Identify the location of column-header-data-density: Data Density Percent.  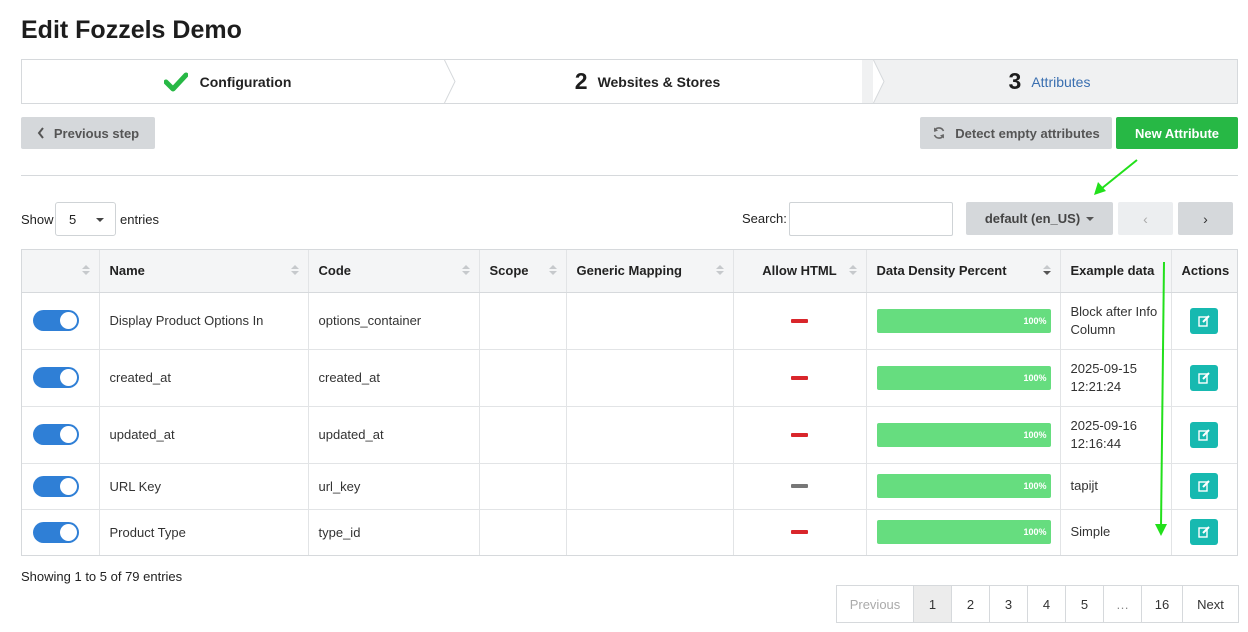
(963, 271).